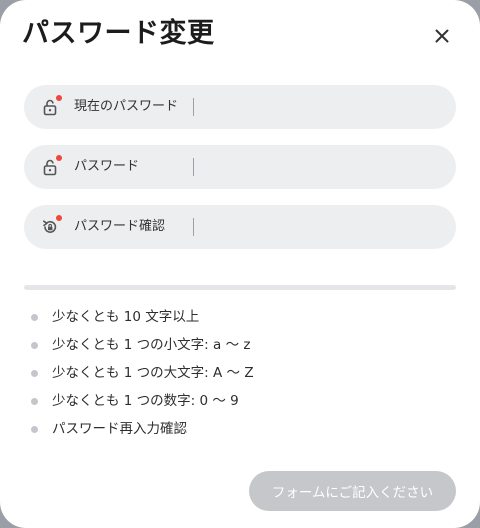 The width and height of the screenshot is (480, 528). What do you see at coordinates (322, 108) in the screenshot?
I see `current-password-input` at bounding box center [322, 108].